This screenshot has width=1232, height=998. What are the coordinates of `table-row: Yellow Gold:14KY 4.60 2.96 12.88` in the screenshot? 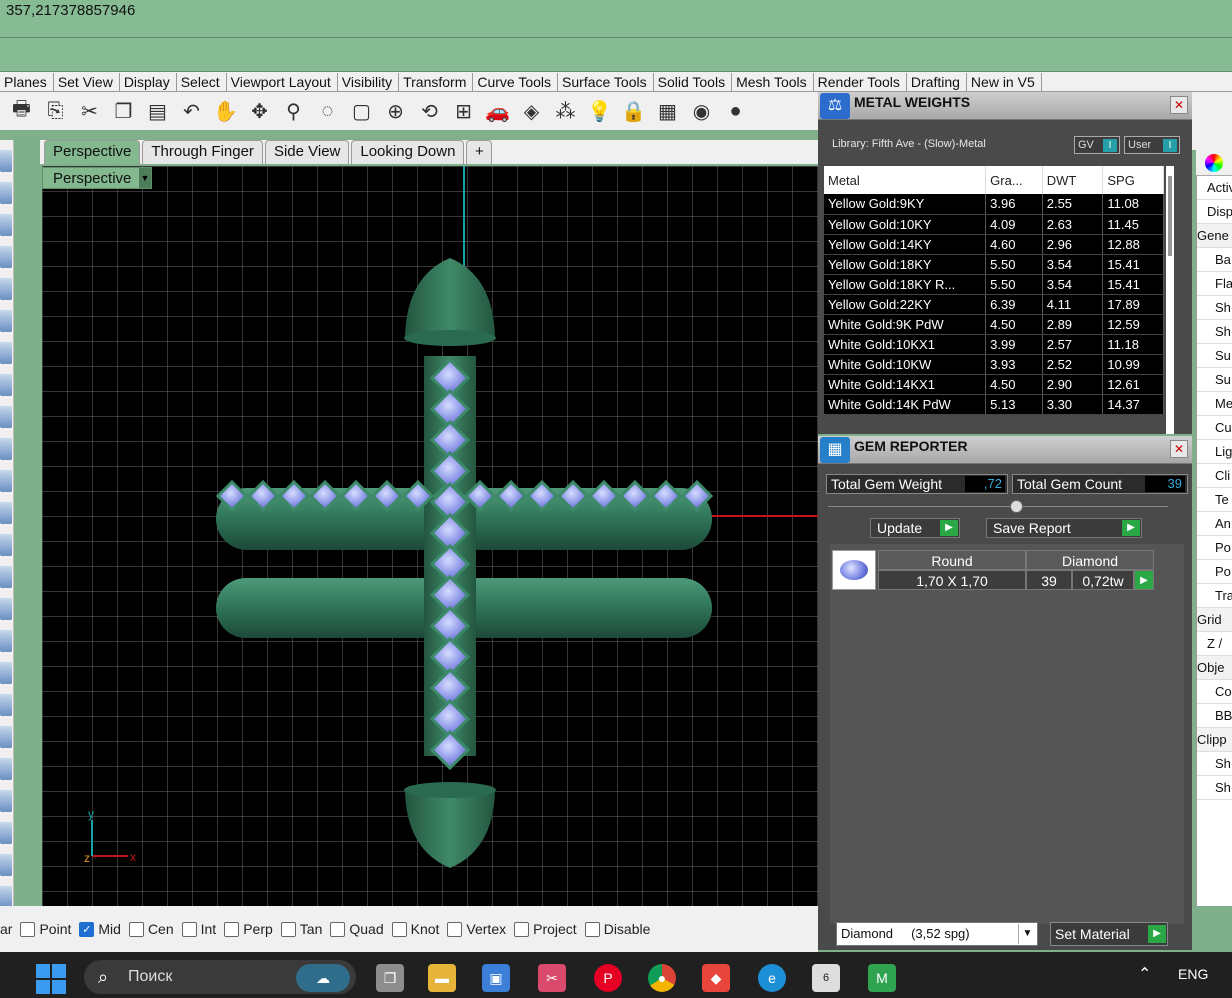 It's located at (994, 244).